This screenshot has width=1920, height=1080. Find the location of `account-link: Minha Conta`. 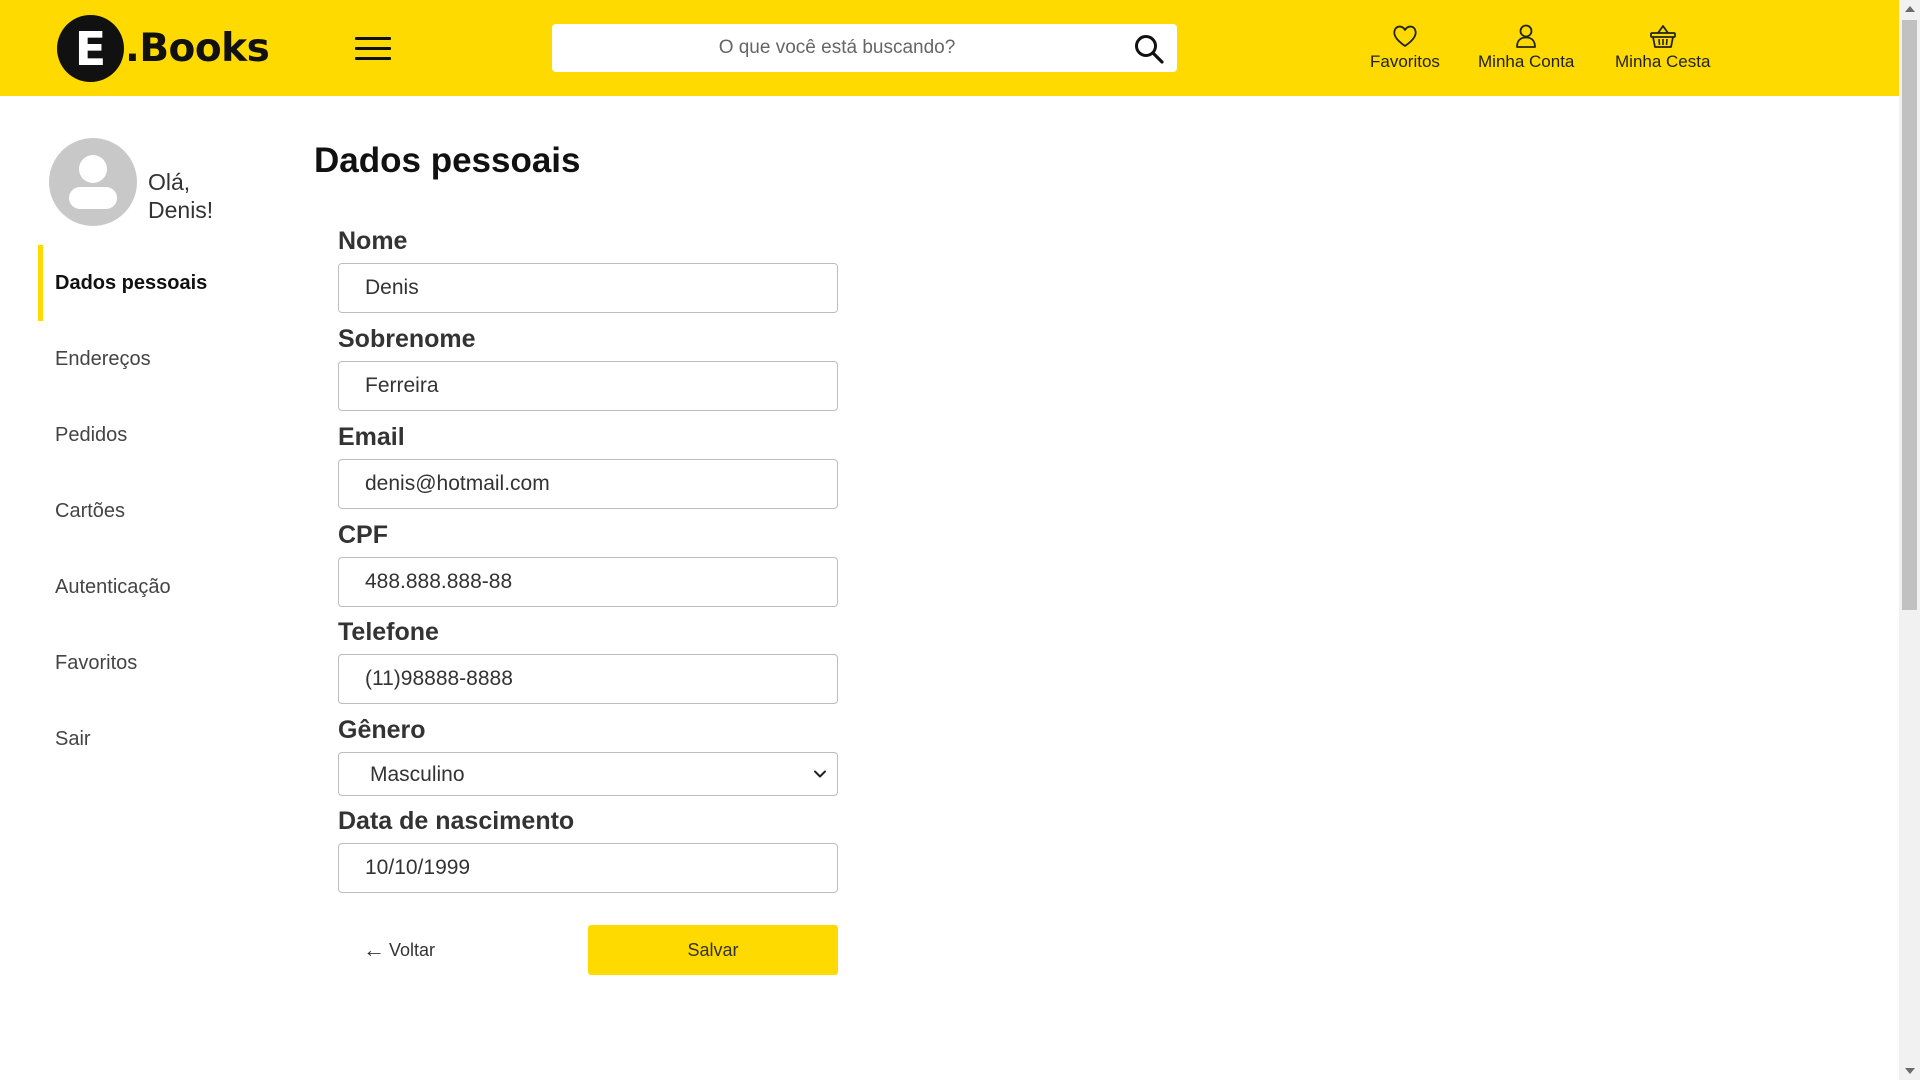

account-link: Minha Conta is located at coordinates (1526, 47).